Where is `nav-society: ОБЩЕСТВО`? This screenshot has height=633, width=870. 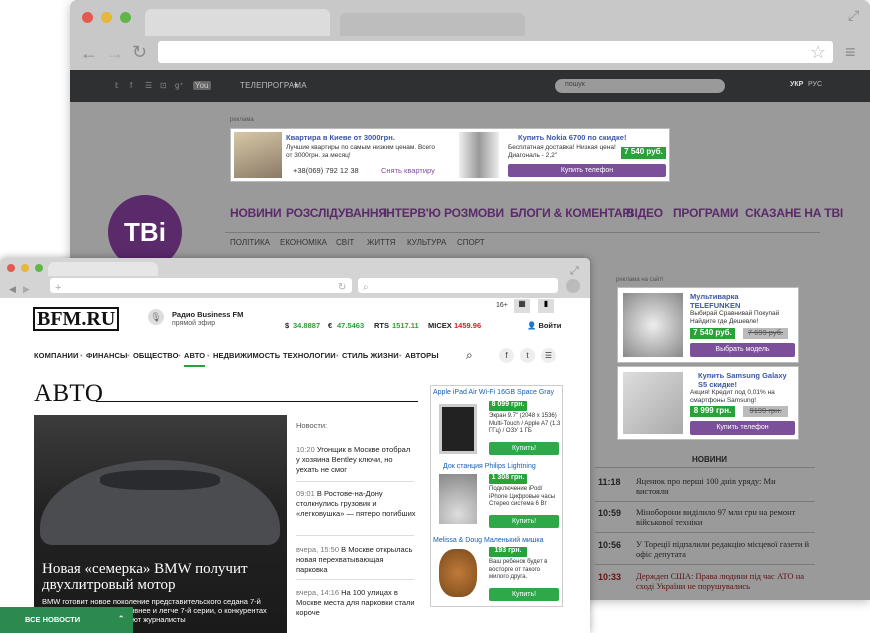 nav-society: ОБЩЕСТВО is located at coordinates (156, 355).